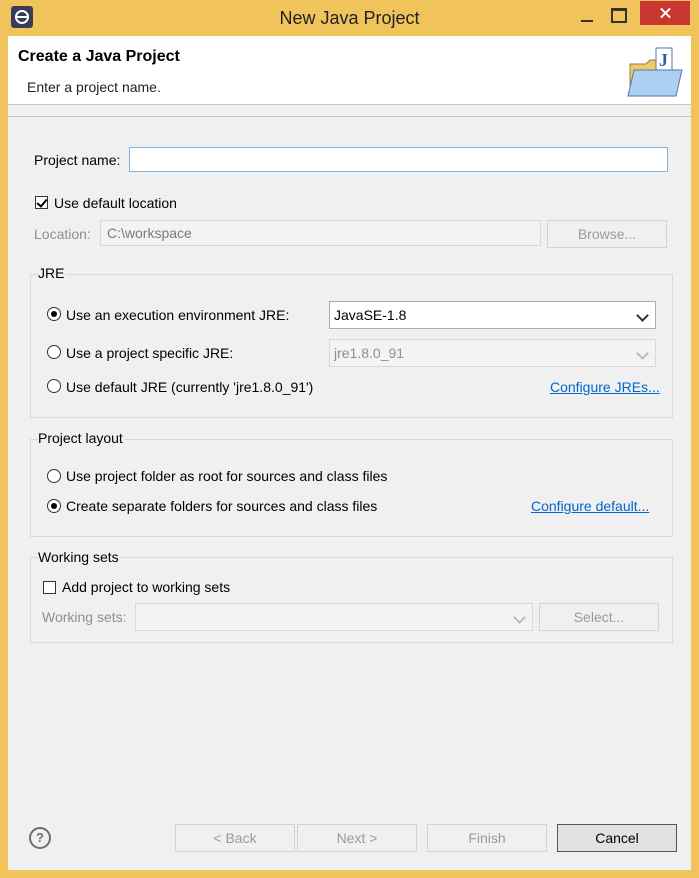 This screenshot has width=699, height=878. What do you see at coordinates (492, 315) in the screenshot?
I see `execution-environment-dropdown: JavaSE-1.8` at bounding box center [492, 315].